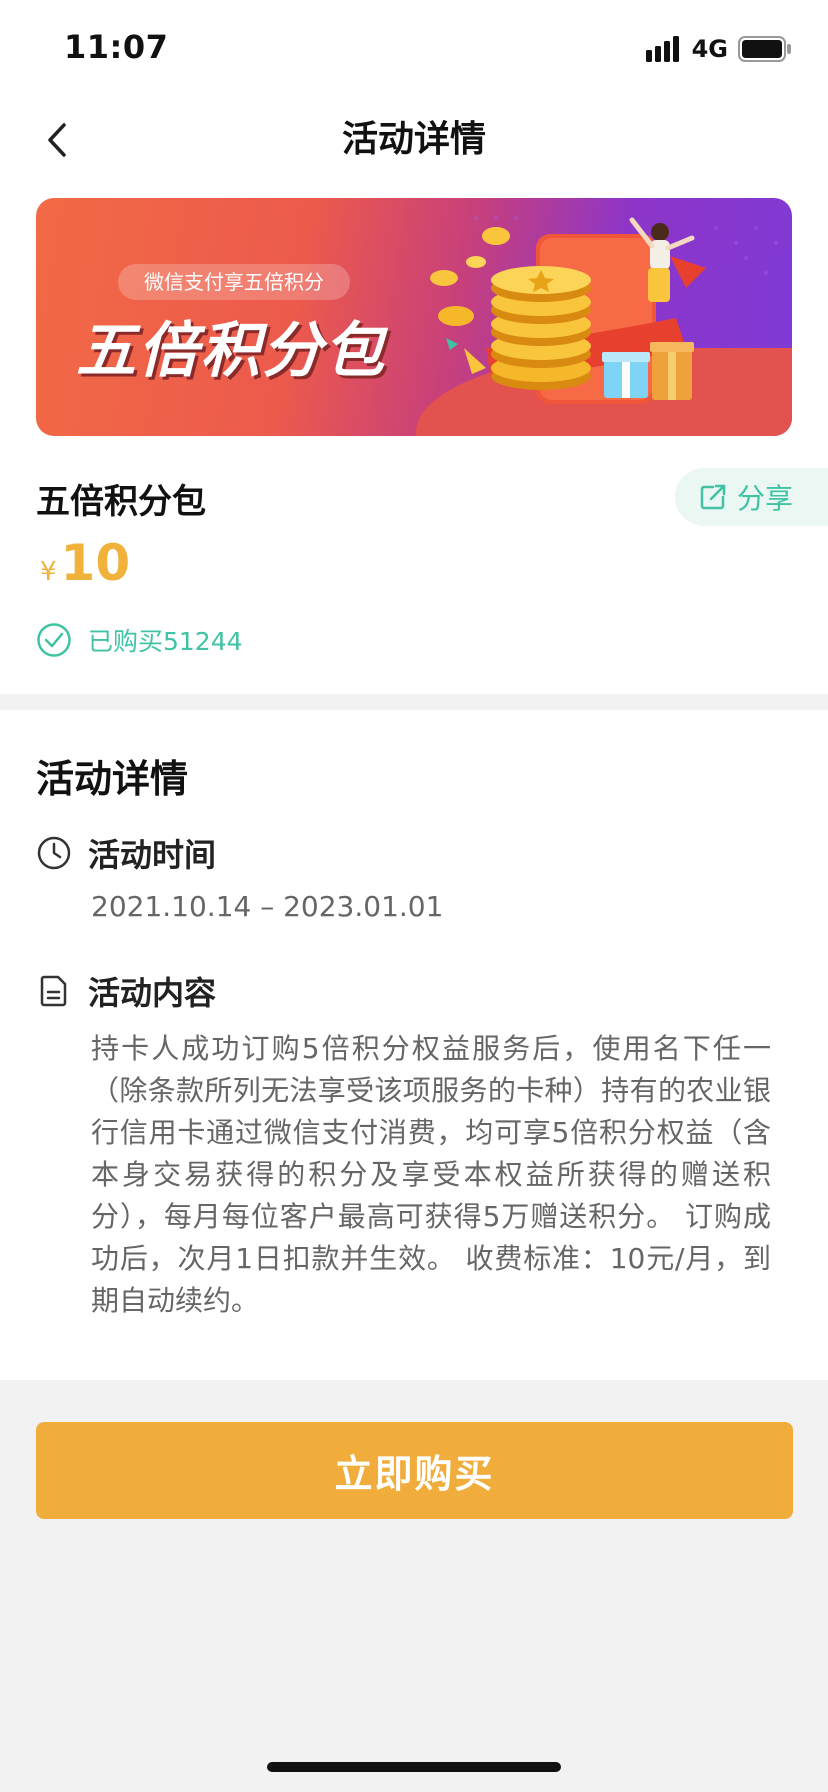  I want to click on activity-time-value: 2021.10.14 – 2023.01.01, so click(267, 906).